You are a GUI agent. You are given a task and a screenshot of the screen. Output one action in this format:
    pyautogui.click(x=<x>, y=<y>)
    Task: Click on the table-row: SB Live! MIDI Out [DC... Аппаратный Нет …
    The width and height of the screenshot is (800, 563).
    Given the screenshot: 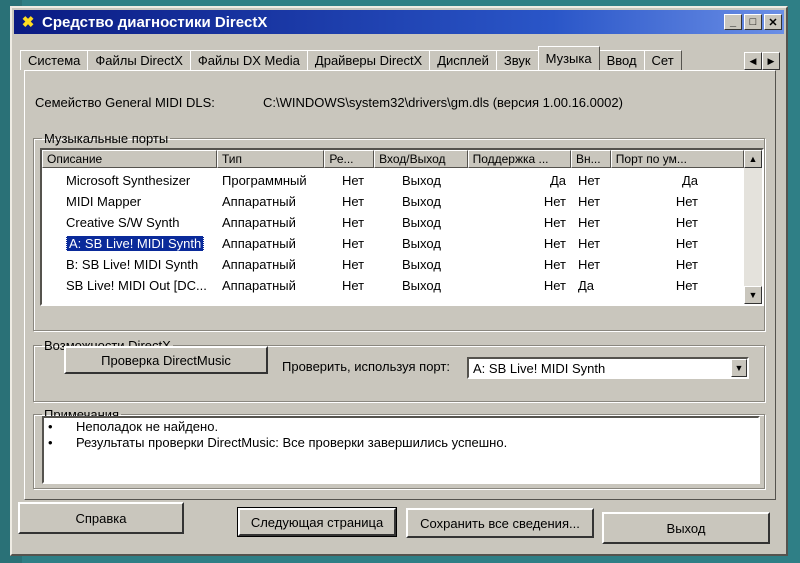 What is the action you would take?
    pyautogui.click(x=393, y=285)
    